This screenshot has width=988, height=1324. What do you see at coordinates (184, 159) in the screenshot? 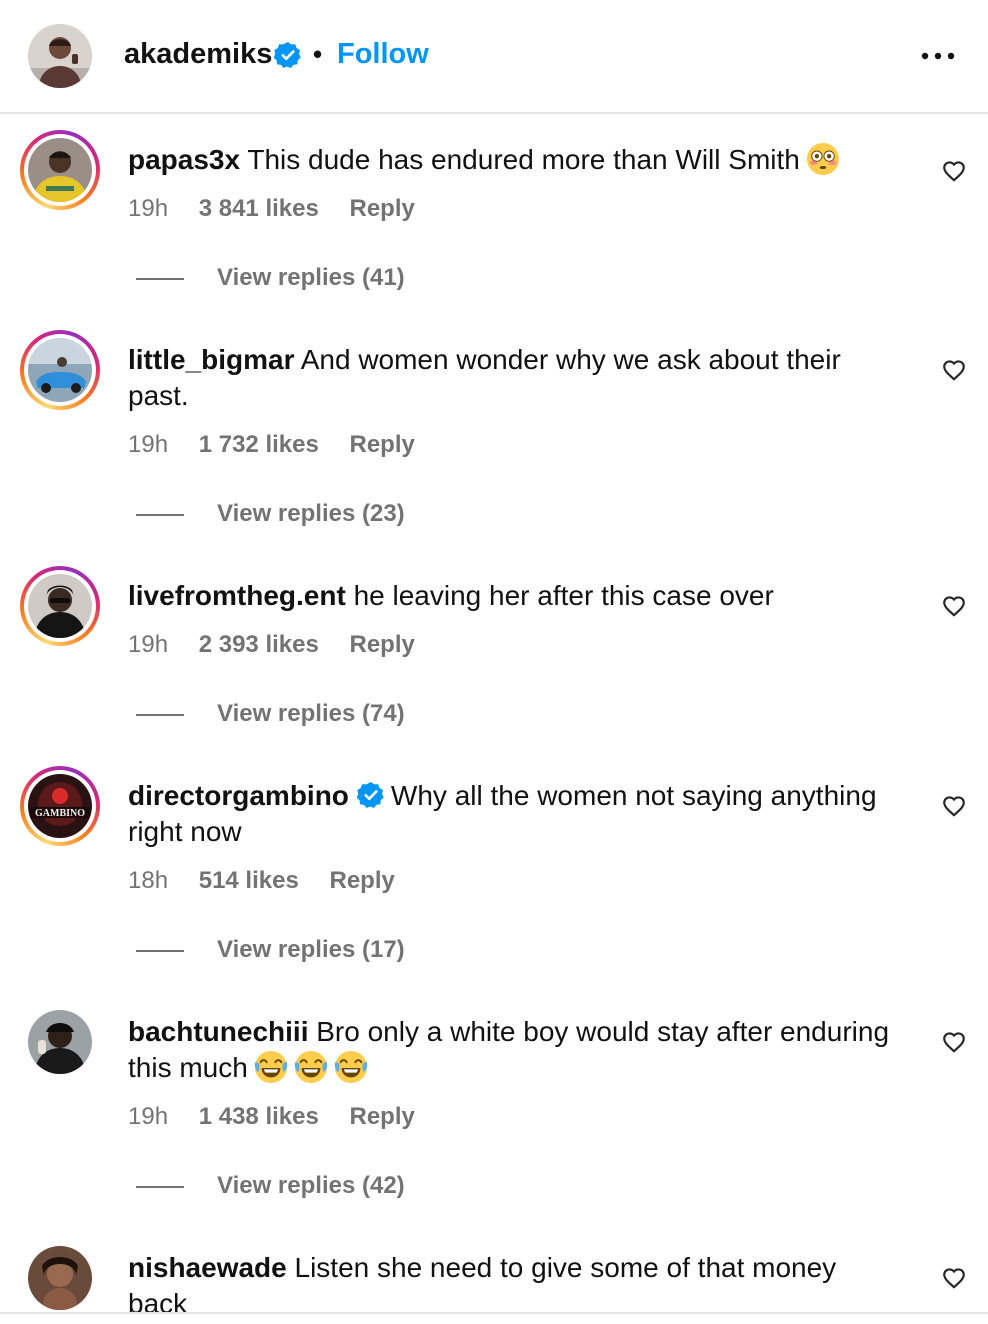
I see `commenter-username: papas3x` at bounding box center [184, 159].